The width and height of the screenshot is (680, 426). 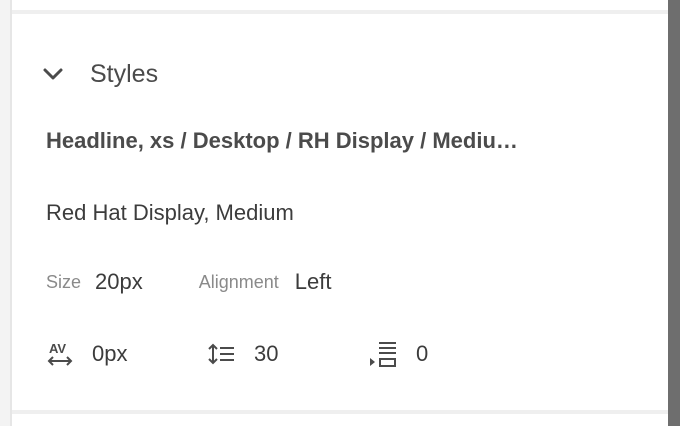 I want to click on alignment-value: Left, so click(x=313, y=281).